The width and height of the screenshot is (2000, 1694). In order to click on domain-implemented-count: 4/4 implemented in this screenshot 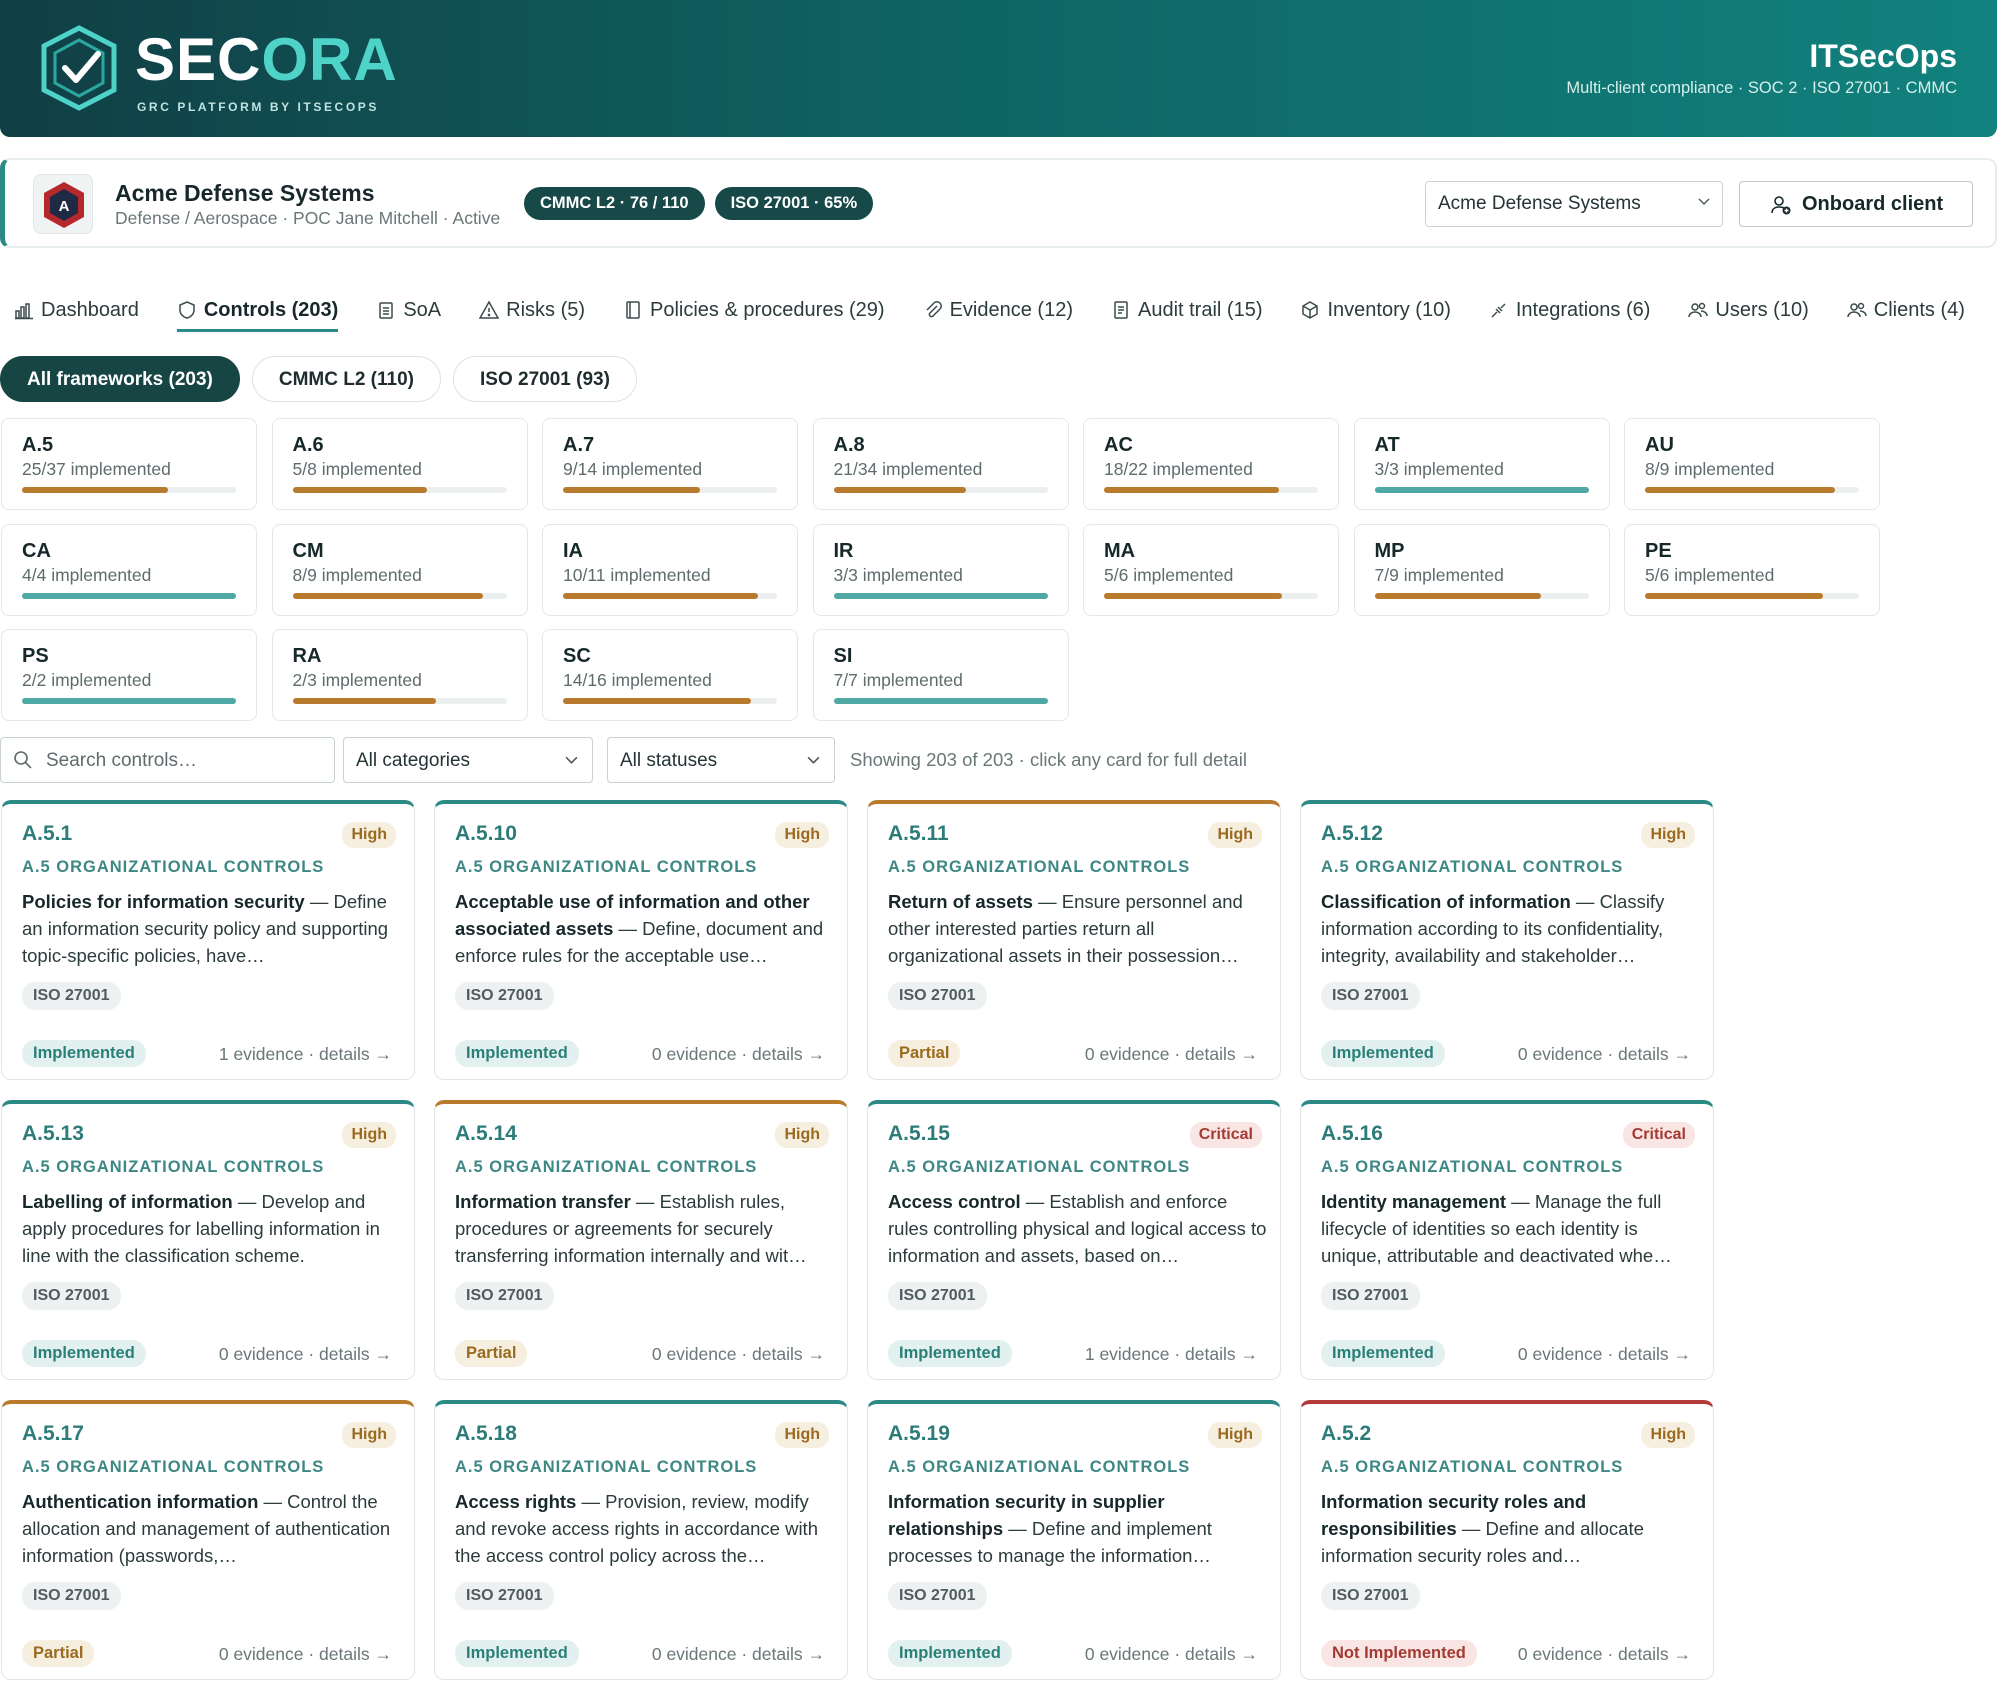, I will do `click(87, 574)`.